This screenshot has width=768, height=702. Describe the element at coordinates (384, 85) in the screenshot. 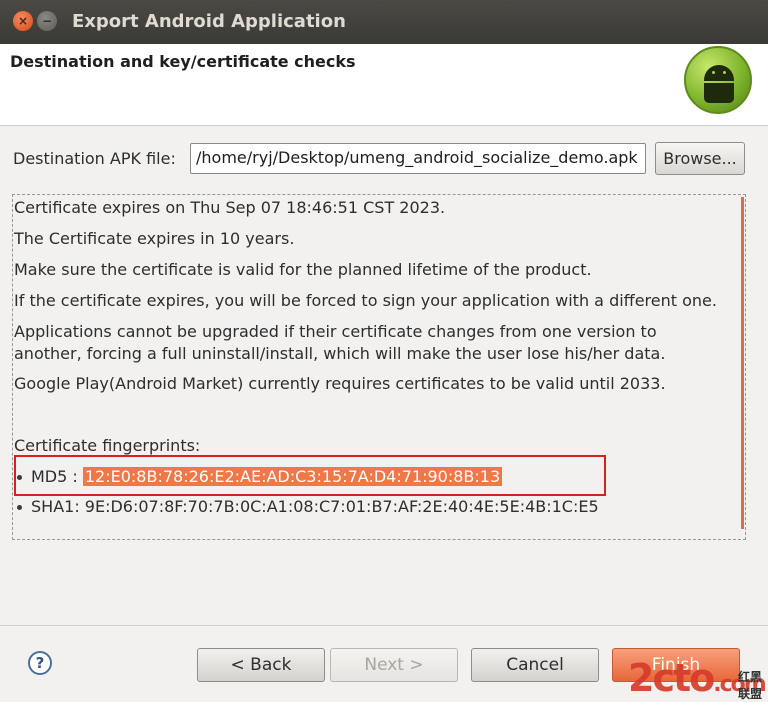

I see `header-banner: Destination and key/certificate checks` at that location.